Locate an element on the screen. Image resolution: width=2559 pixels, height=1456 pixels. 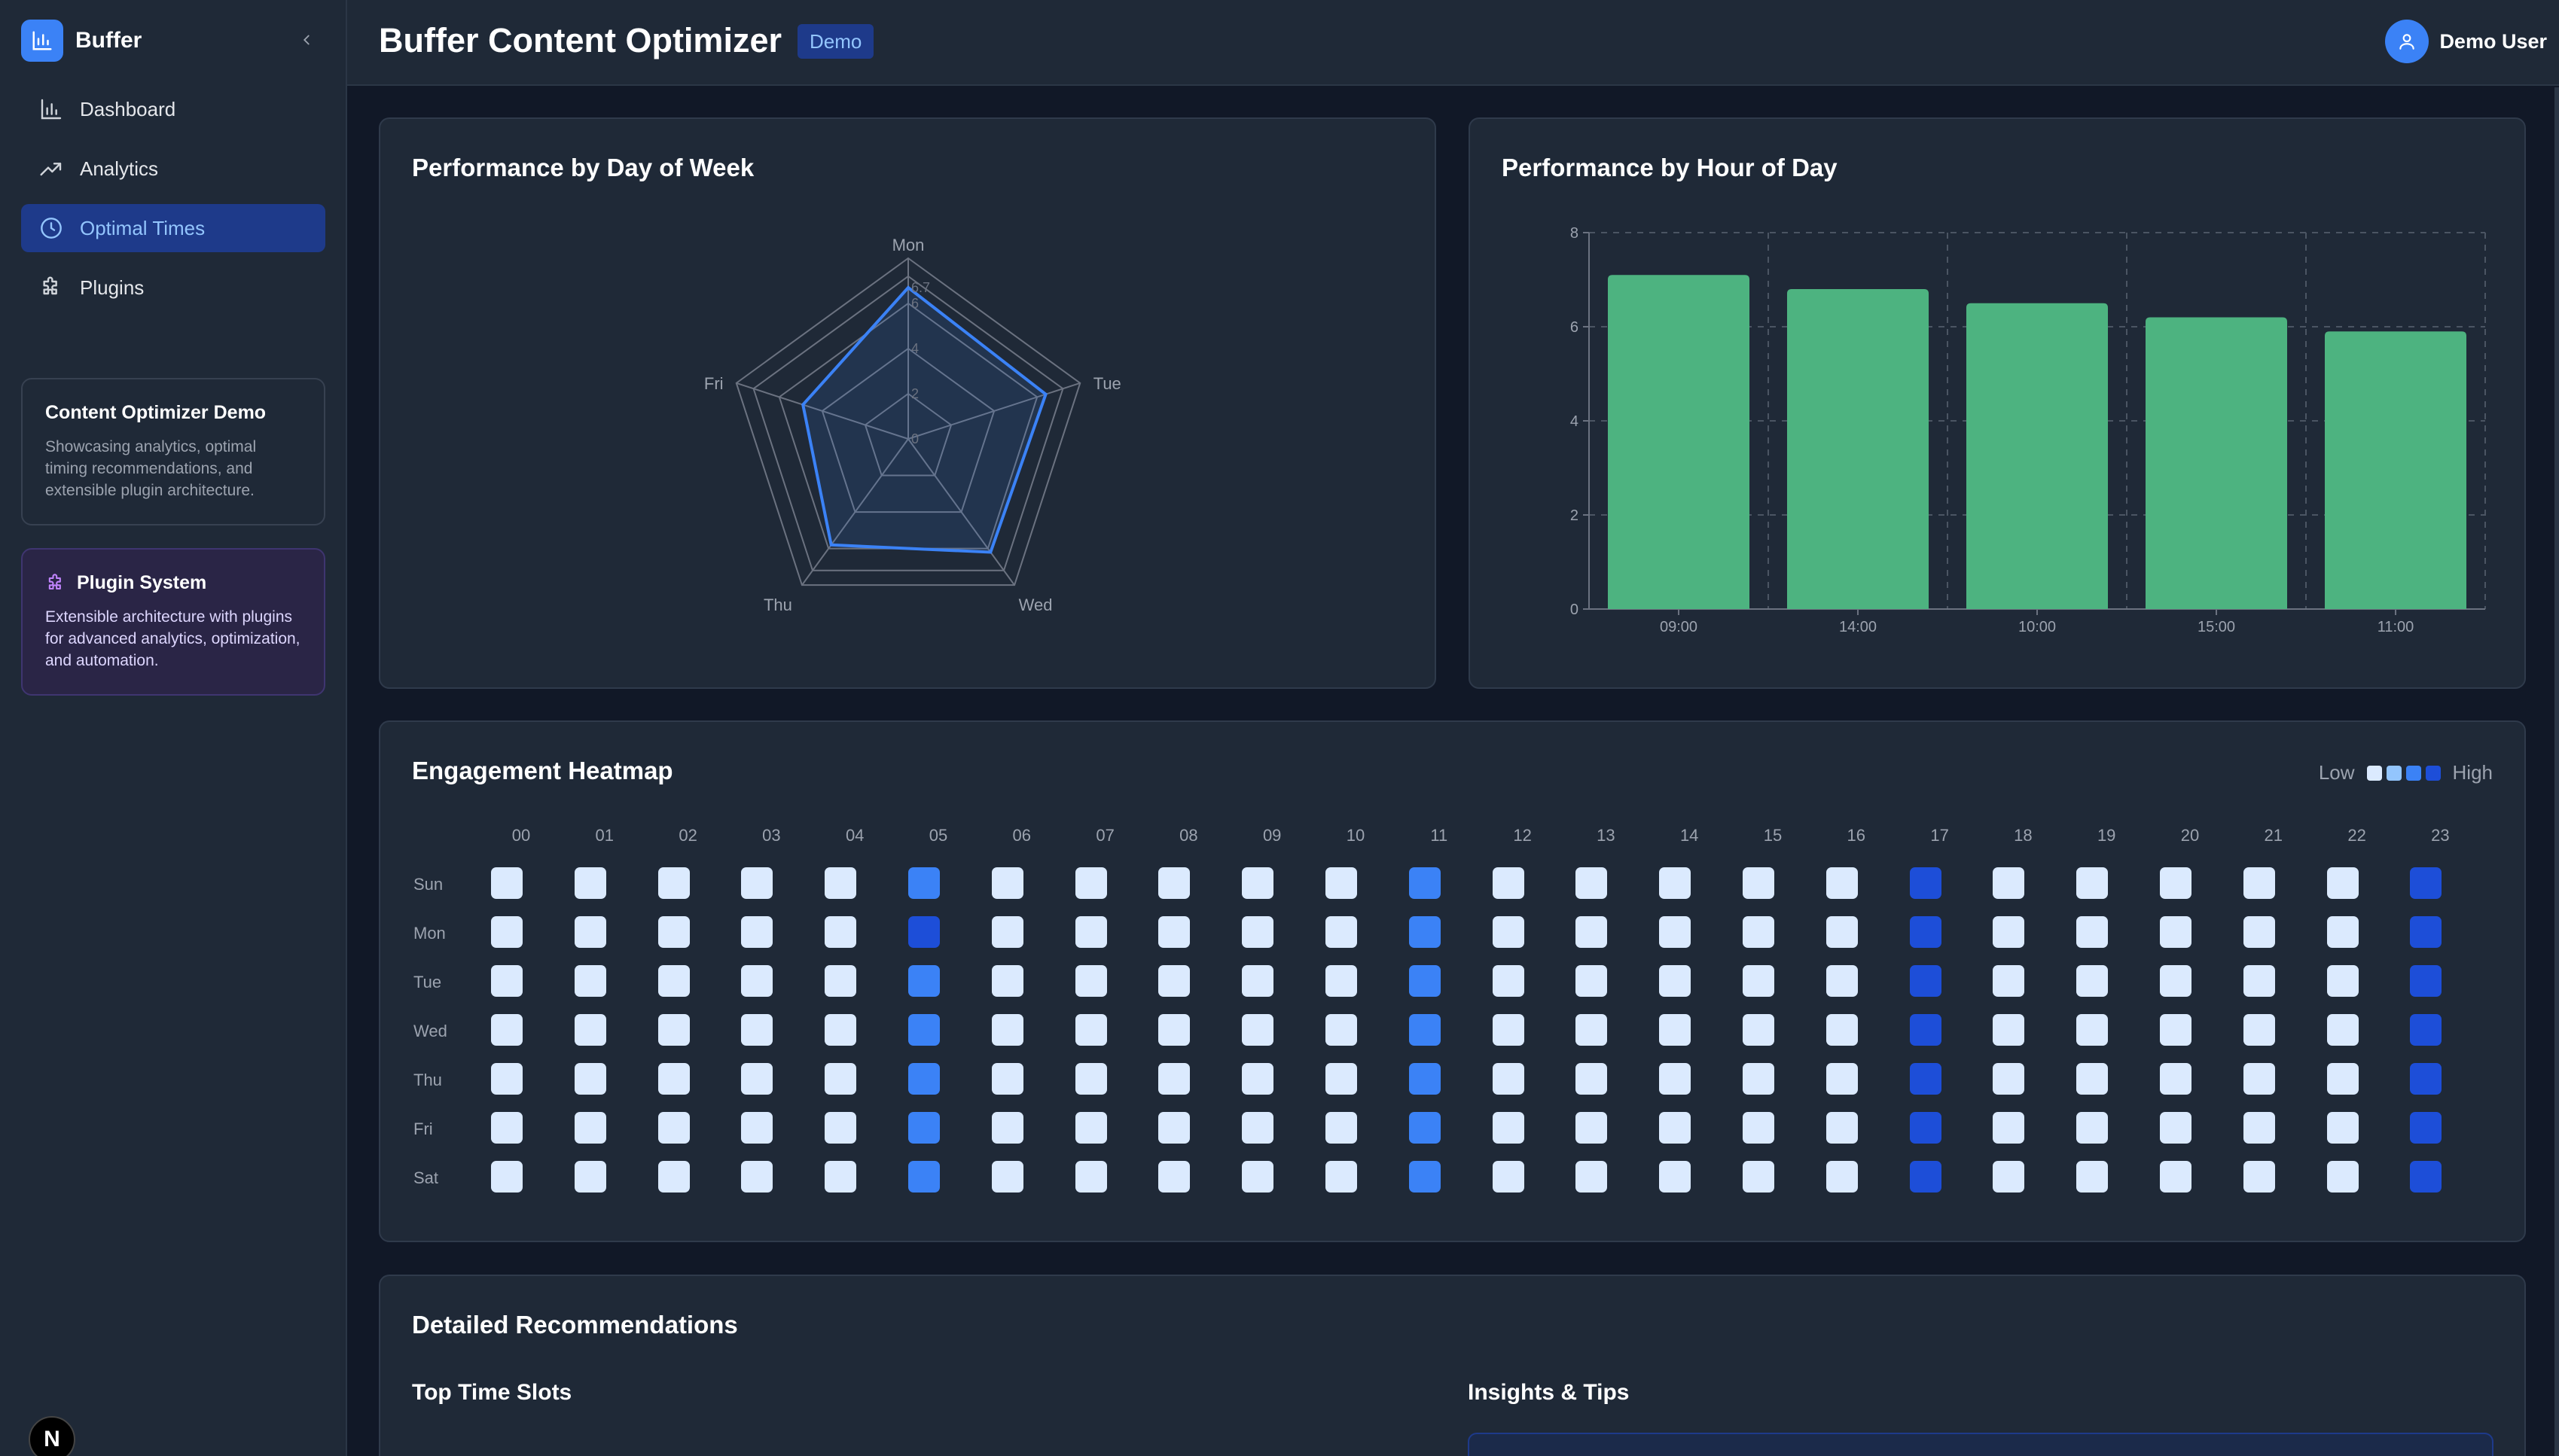
user-menu: Demo User is located at coordinates (2466, 41).